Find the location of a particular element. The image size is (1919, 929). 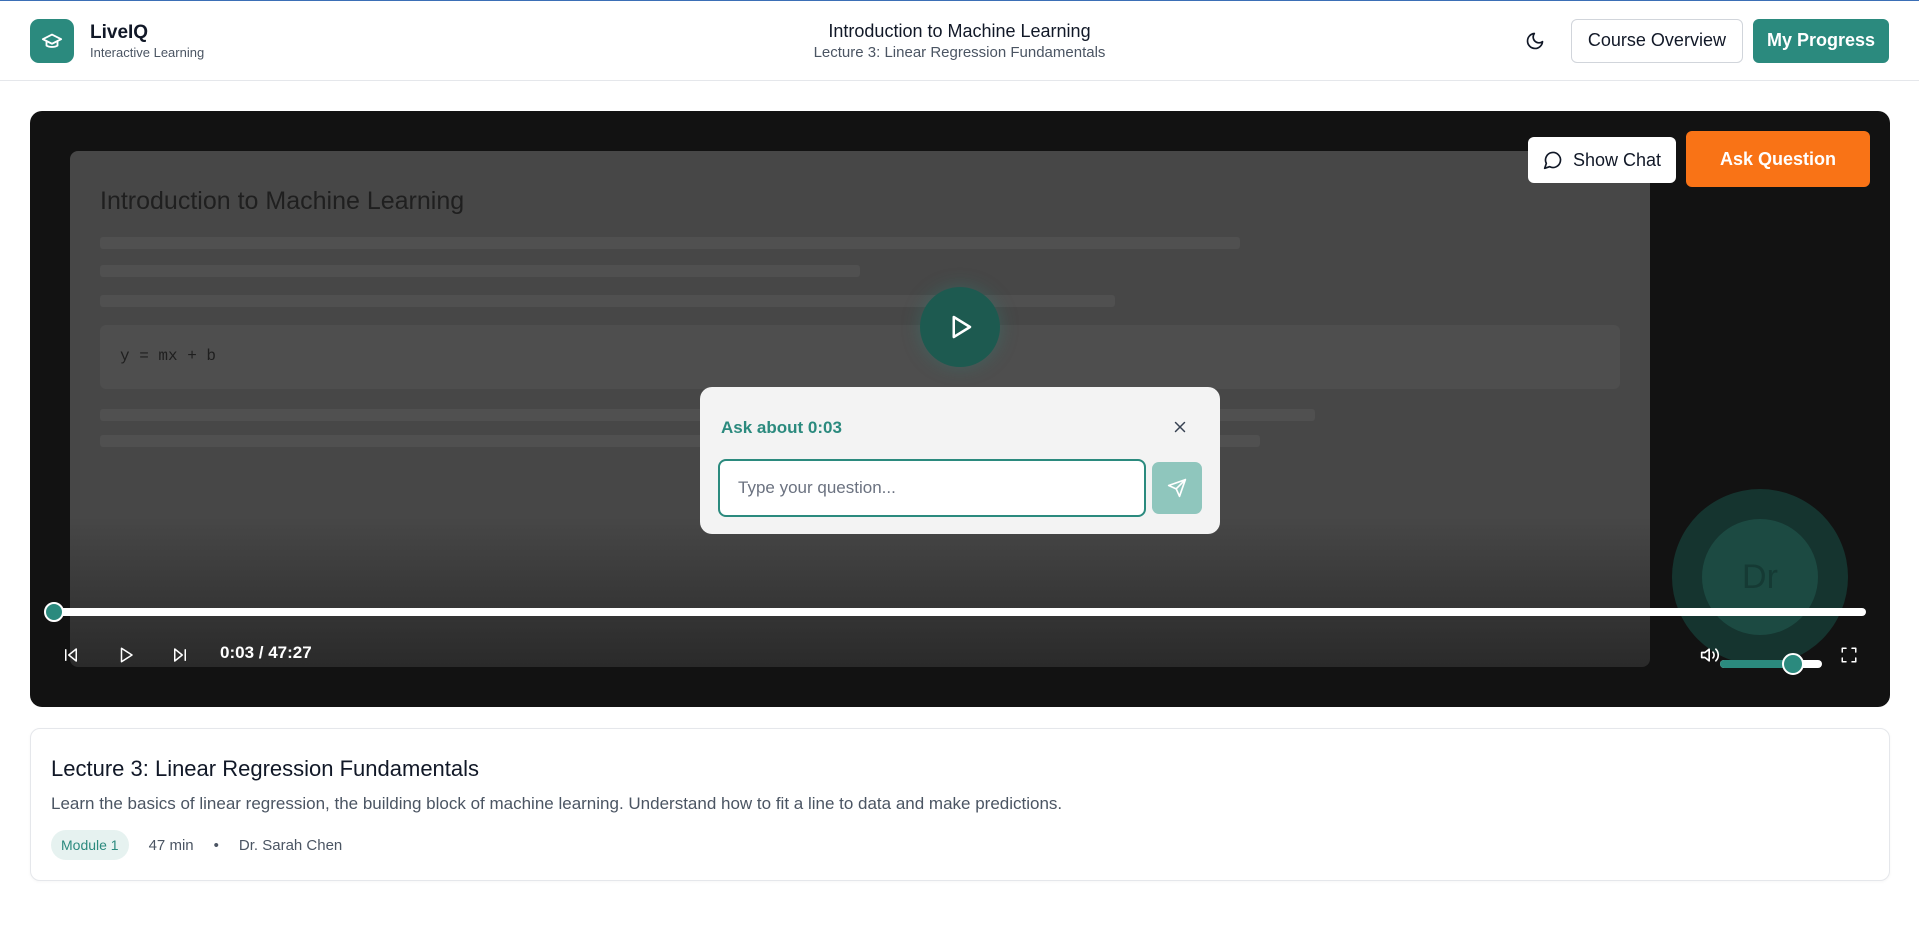

formula-text: y = mx + b is located at coordinates (168, 356).